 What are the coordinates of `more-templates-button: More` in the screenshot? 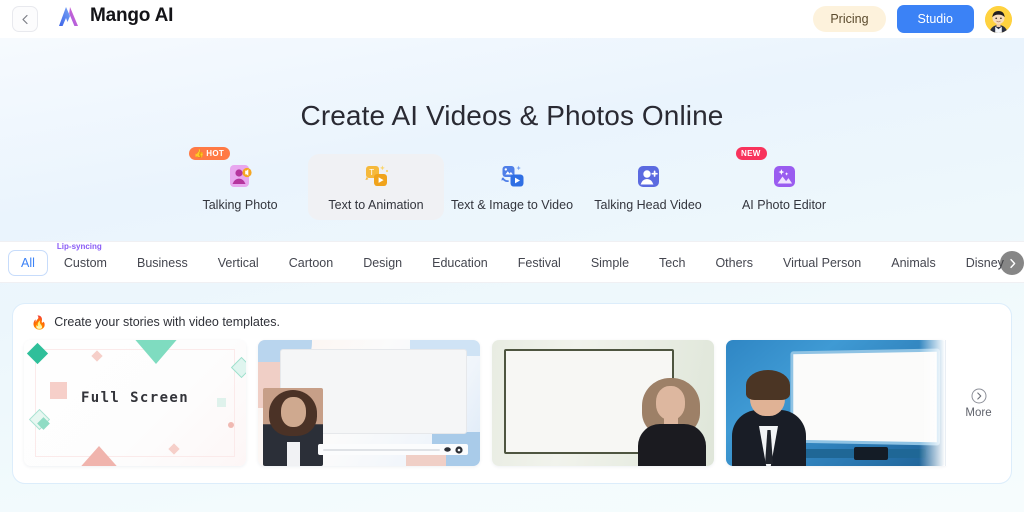 It's located at (978, 403).